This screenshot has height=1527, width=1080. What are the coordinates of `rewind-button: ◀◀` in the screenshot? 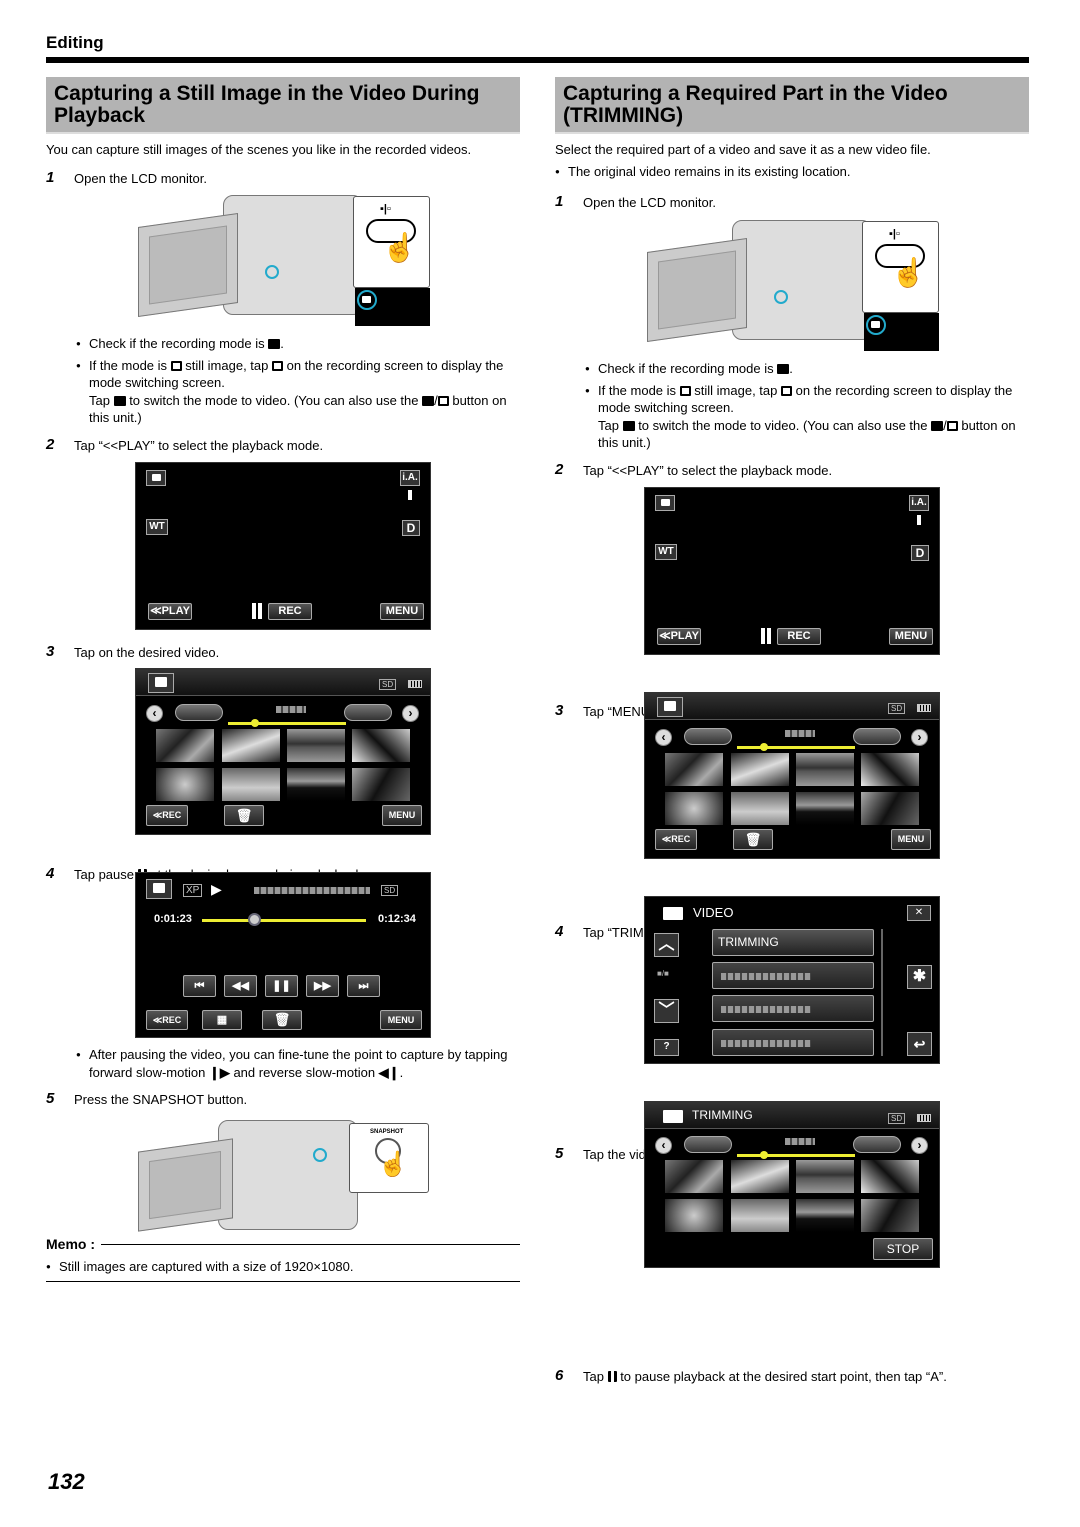 It's located at (240, 986).